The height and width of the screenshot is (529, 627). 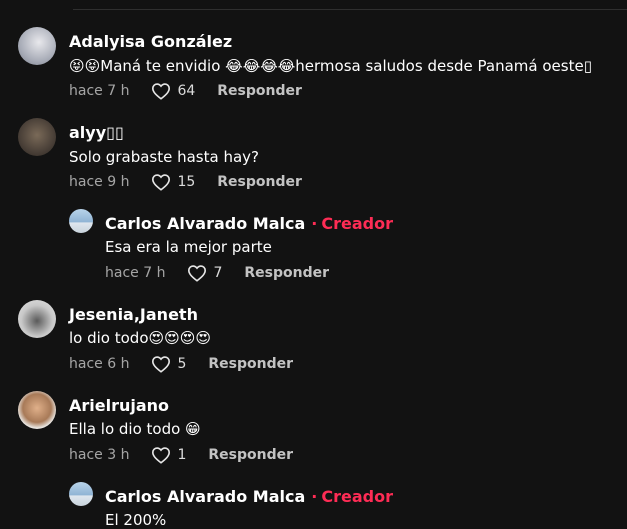 I want to click on comment-meta: hace 7 h 64 Responder, so click(x=185, y=91).